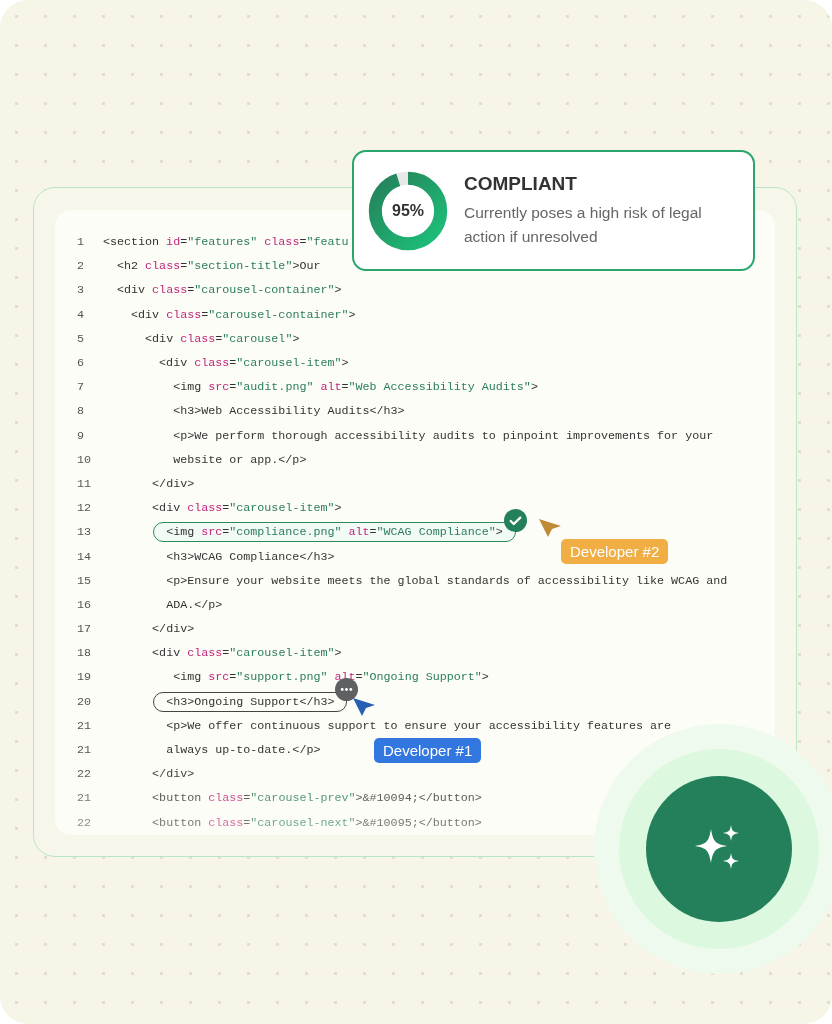  Describe the element at coordinates (317, 798) in the screenshot. I see `code-line: <button class="carousel-prev">&#10094;</button>` at that location.